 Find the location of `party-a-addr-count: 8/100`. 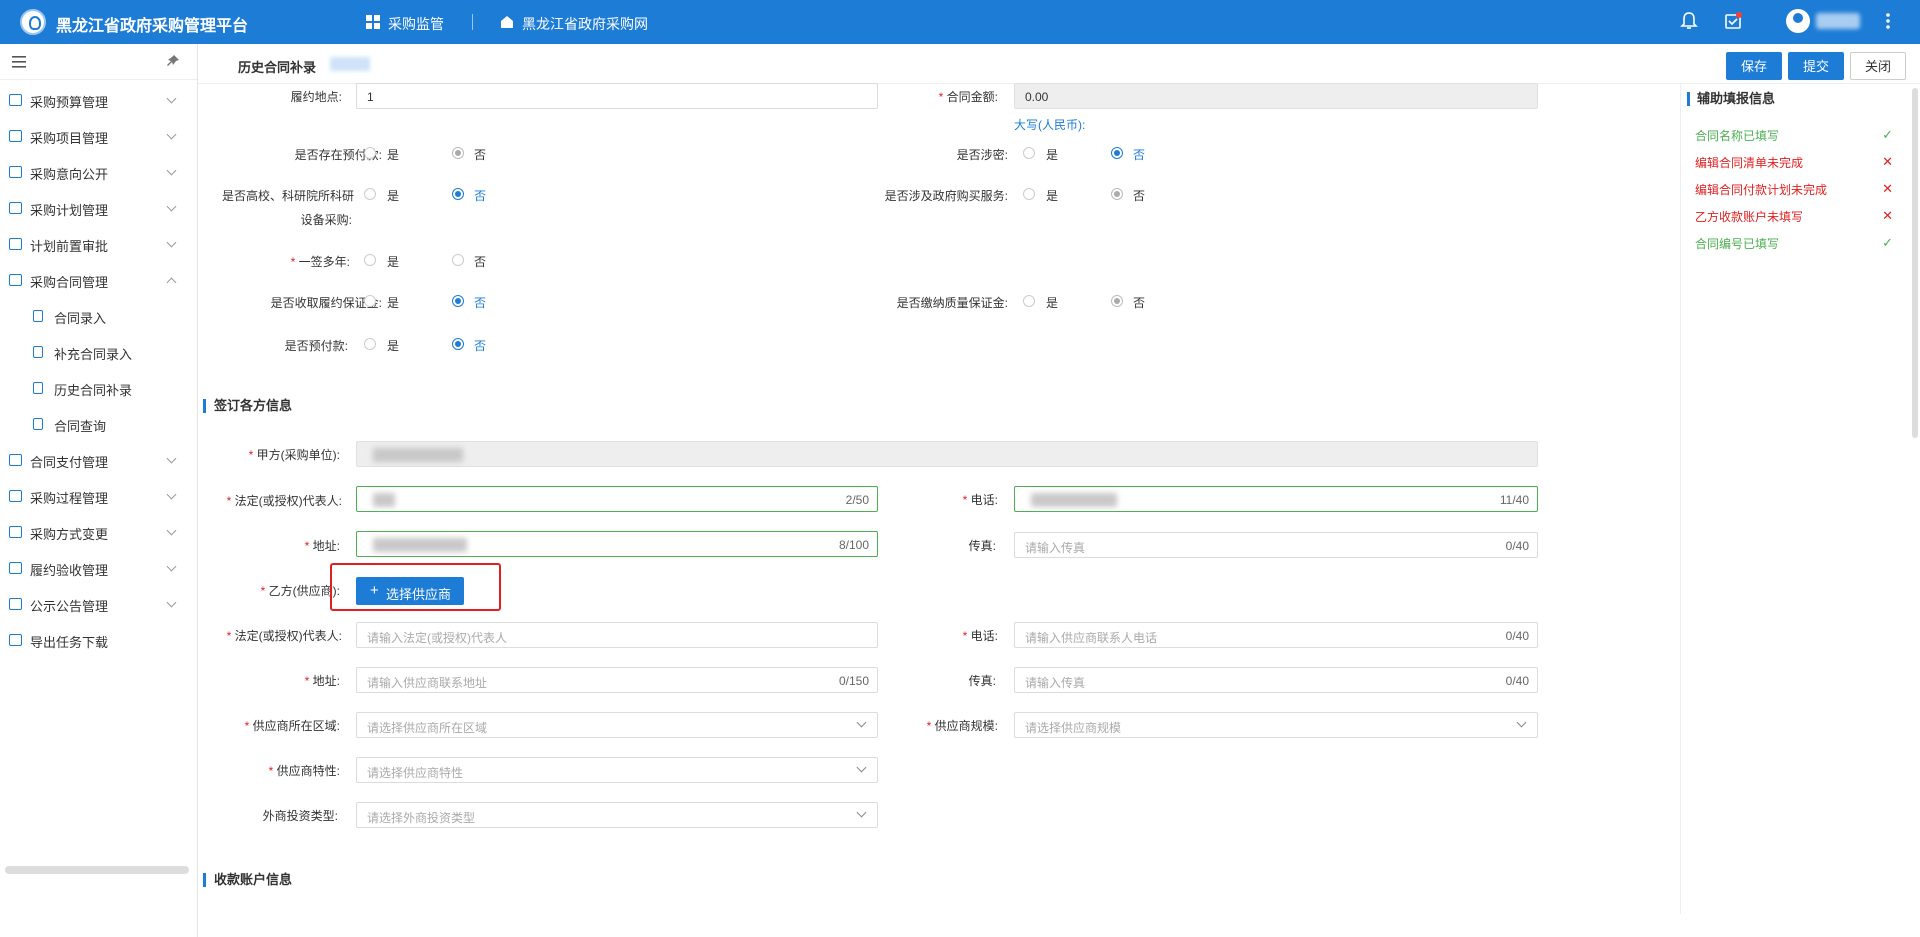

party-a-addr-count: 8/100 is located at coordinates (853, 545).